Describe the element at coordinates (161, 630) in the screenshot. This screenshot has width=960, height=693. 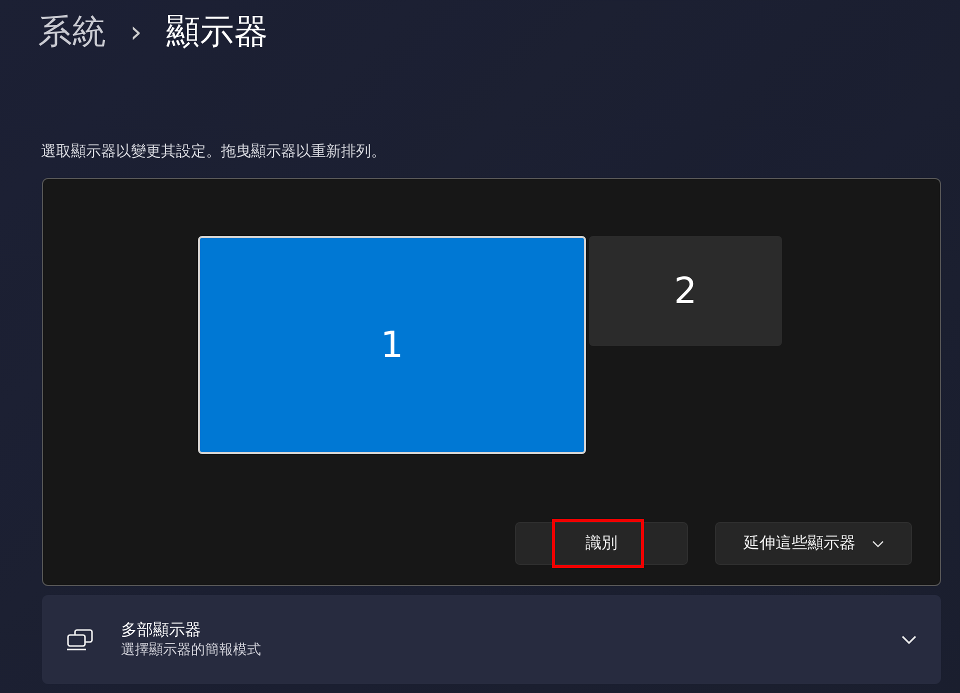
I see `card-title: 多部顯示器` at that location.